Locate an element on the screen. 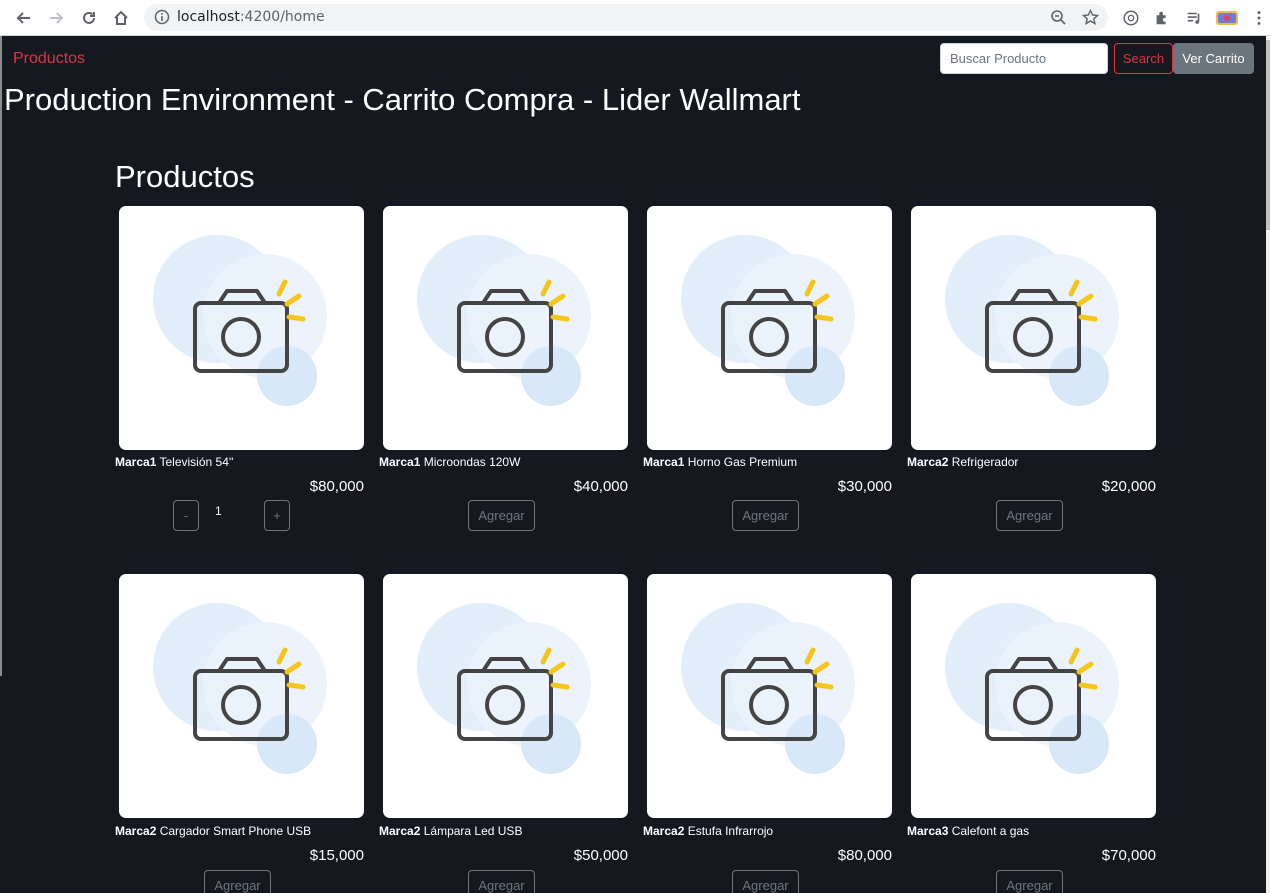 The height and width of the screenshot is (893, 1270). product-name: Microondas 120W is located at coordinates (472, 462).